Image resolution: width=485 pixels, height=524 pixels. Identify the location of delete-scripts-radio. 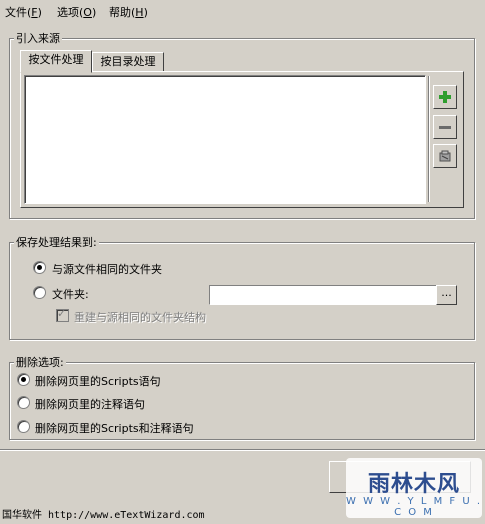
(23, 379).